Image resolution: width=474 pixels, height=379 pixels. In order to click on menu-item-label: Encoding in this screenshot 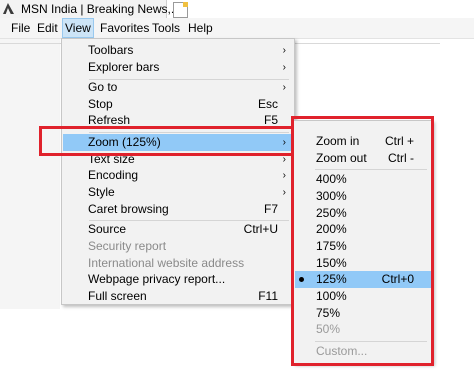, I will do `click(113, 175)`.